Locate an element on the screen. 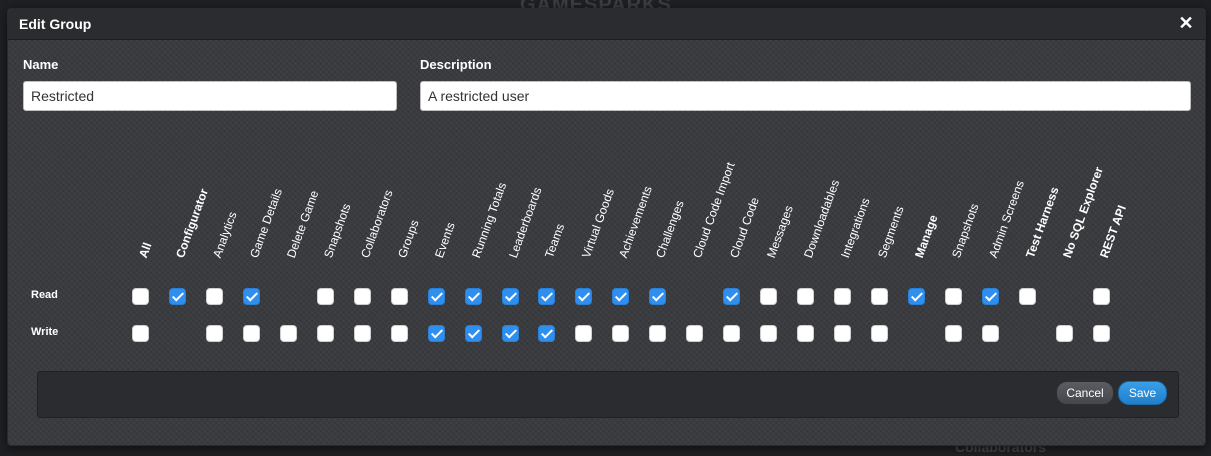 Image resolution: width=1211 pixels, height=456 pixels. column-header: Admin Screens is located at coordinates (1006, 219).